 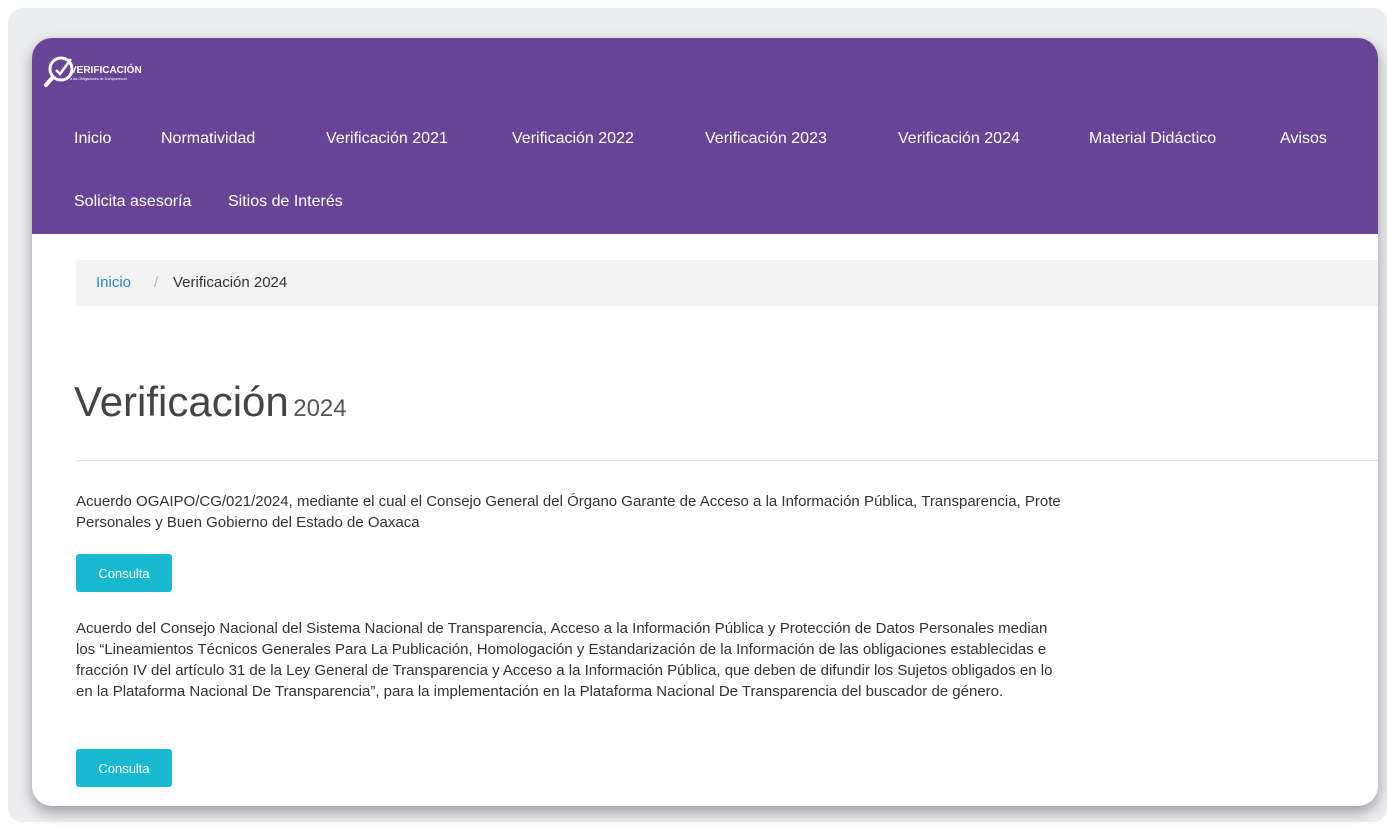 What do you see at coordinates (181, 401) in the screenshot?
I see `page-title-main: Verificación` at bounding box center [181, 401].